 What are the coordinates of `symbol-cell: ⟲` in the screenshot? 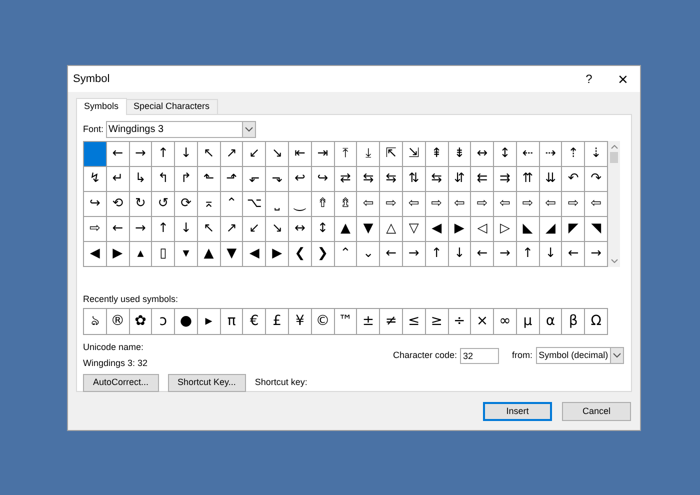 It's located at (118, 204).